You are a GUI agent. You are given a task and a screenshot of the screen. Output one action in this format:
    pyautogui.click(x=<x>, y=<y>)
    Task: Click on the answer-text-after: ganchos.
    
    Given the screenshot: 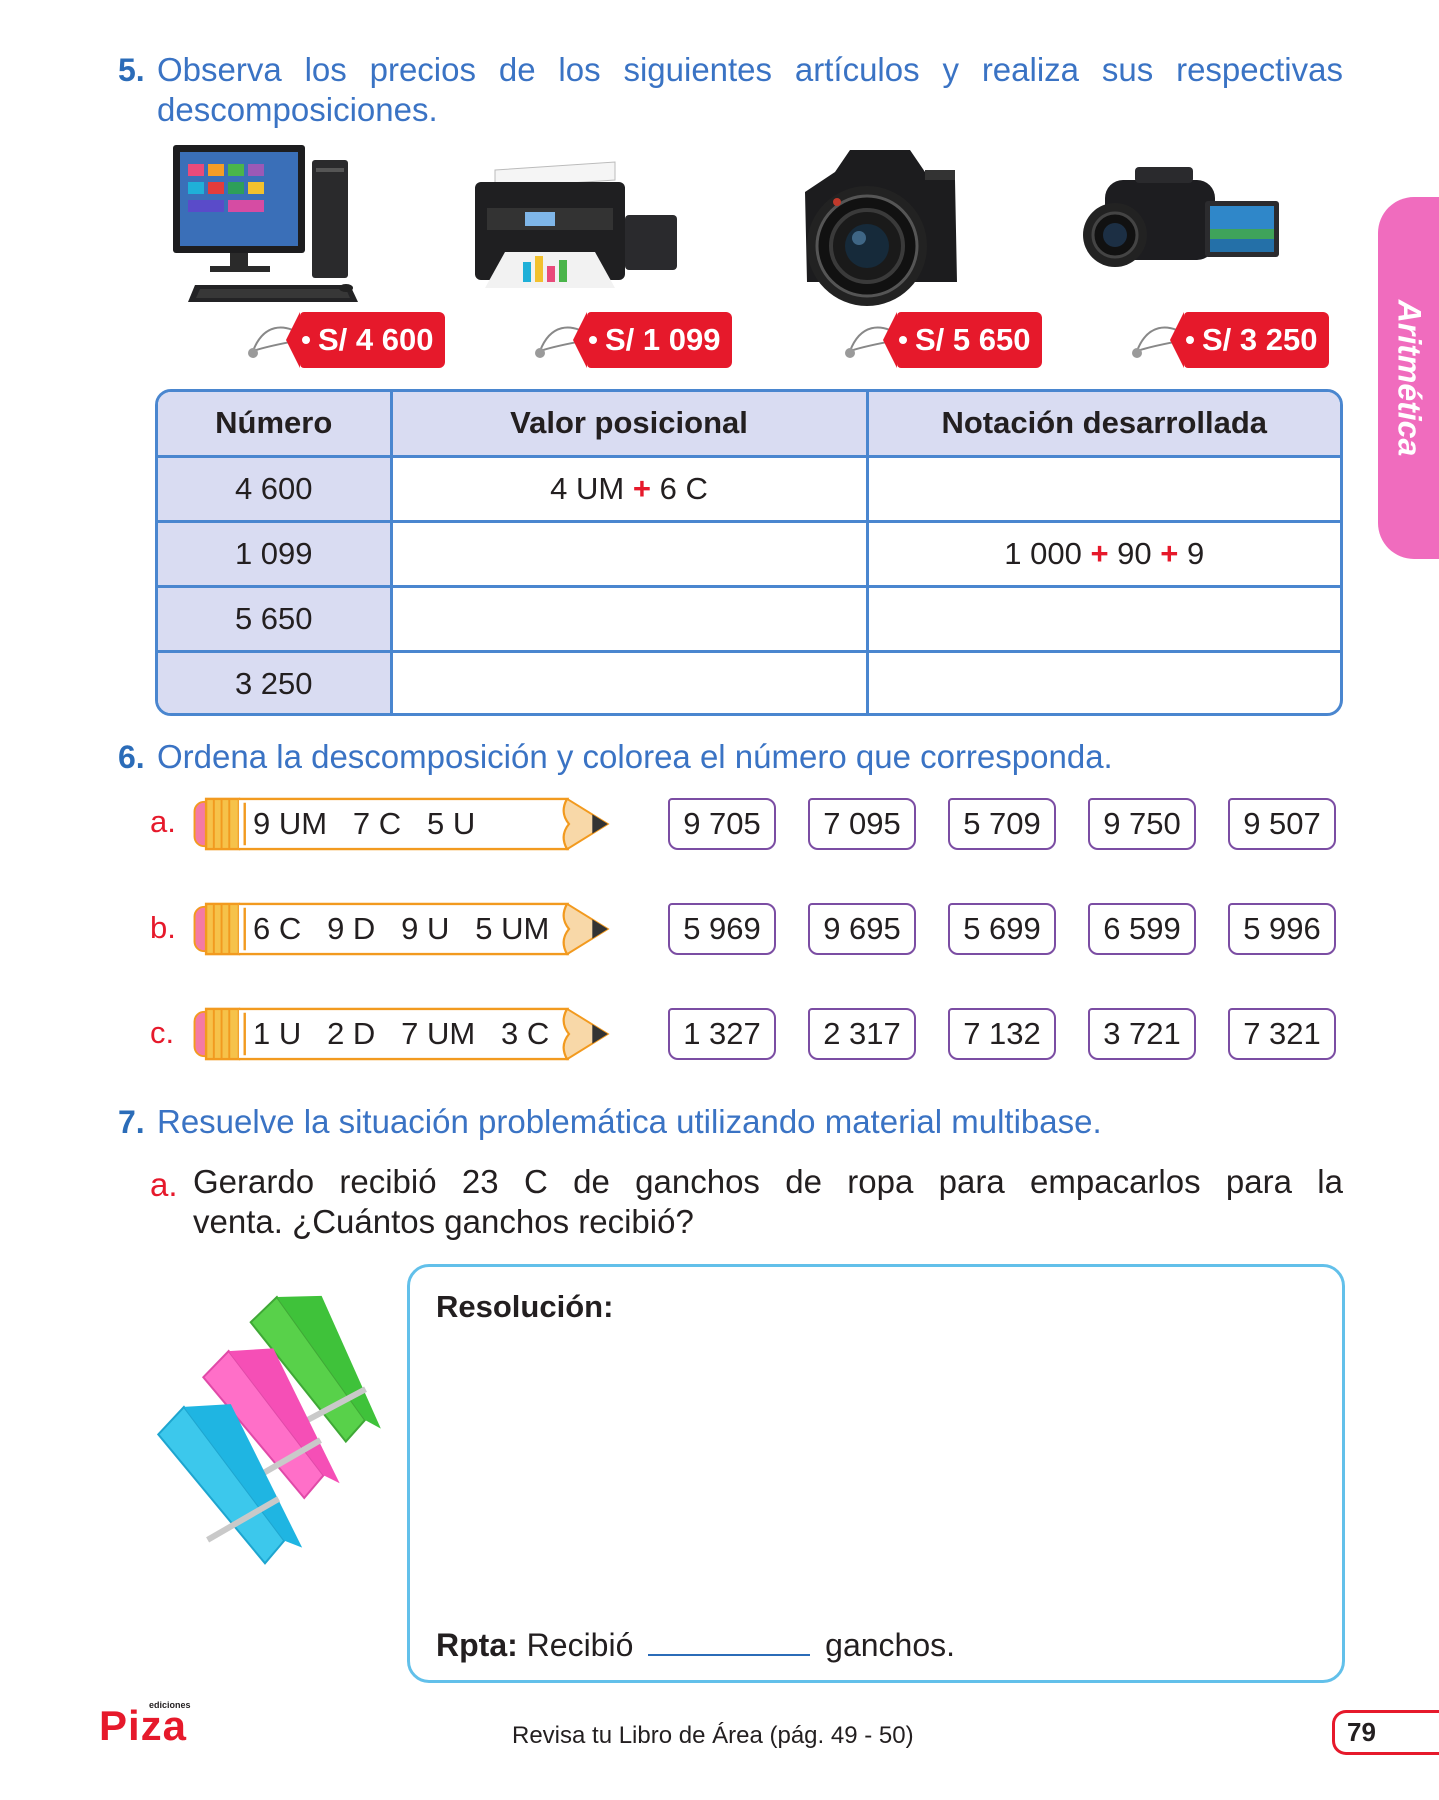 What is the action you would take?
    pyautogui.click(x=890, y=1645)
    